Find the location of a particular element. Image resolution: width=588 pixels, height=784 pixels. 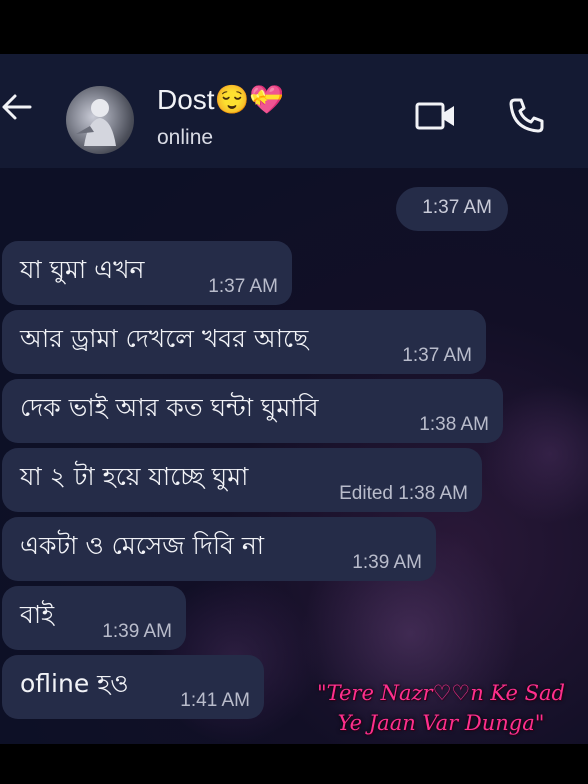

message-bubble: যা ২ টা হয়ে যাচ্ছে ঘুমা Edited 1:38 AM is located at coordinates (242, 480).